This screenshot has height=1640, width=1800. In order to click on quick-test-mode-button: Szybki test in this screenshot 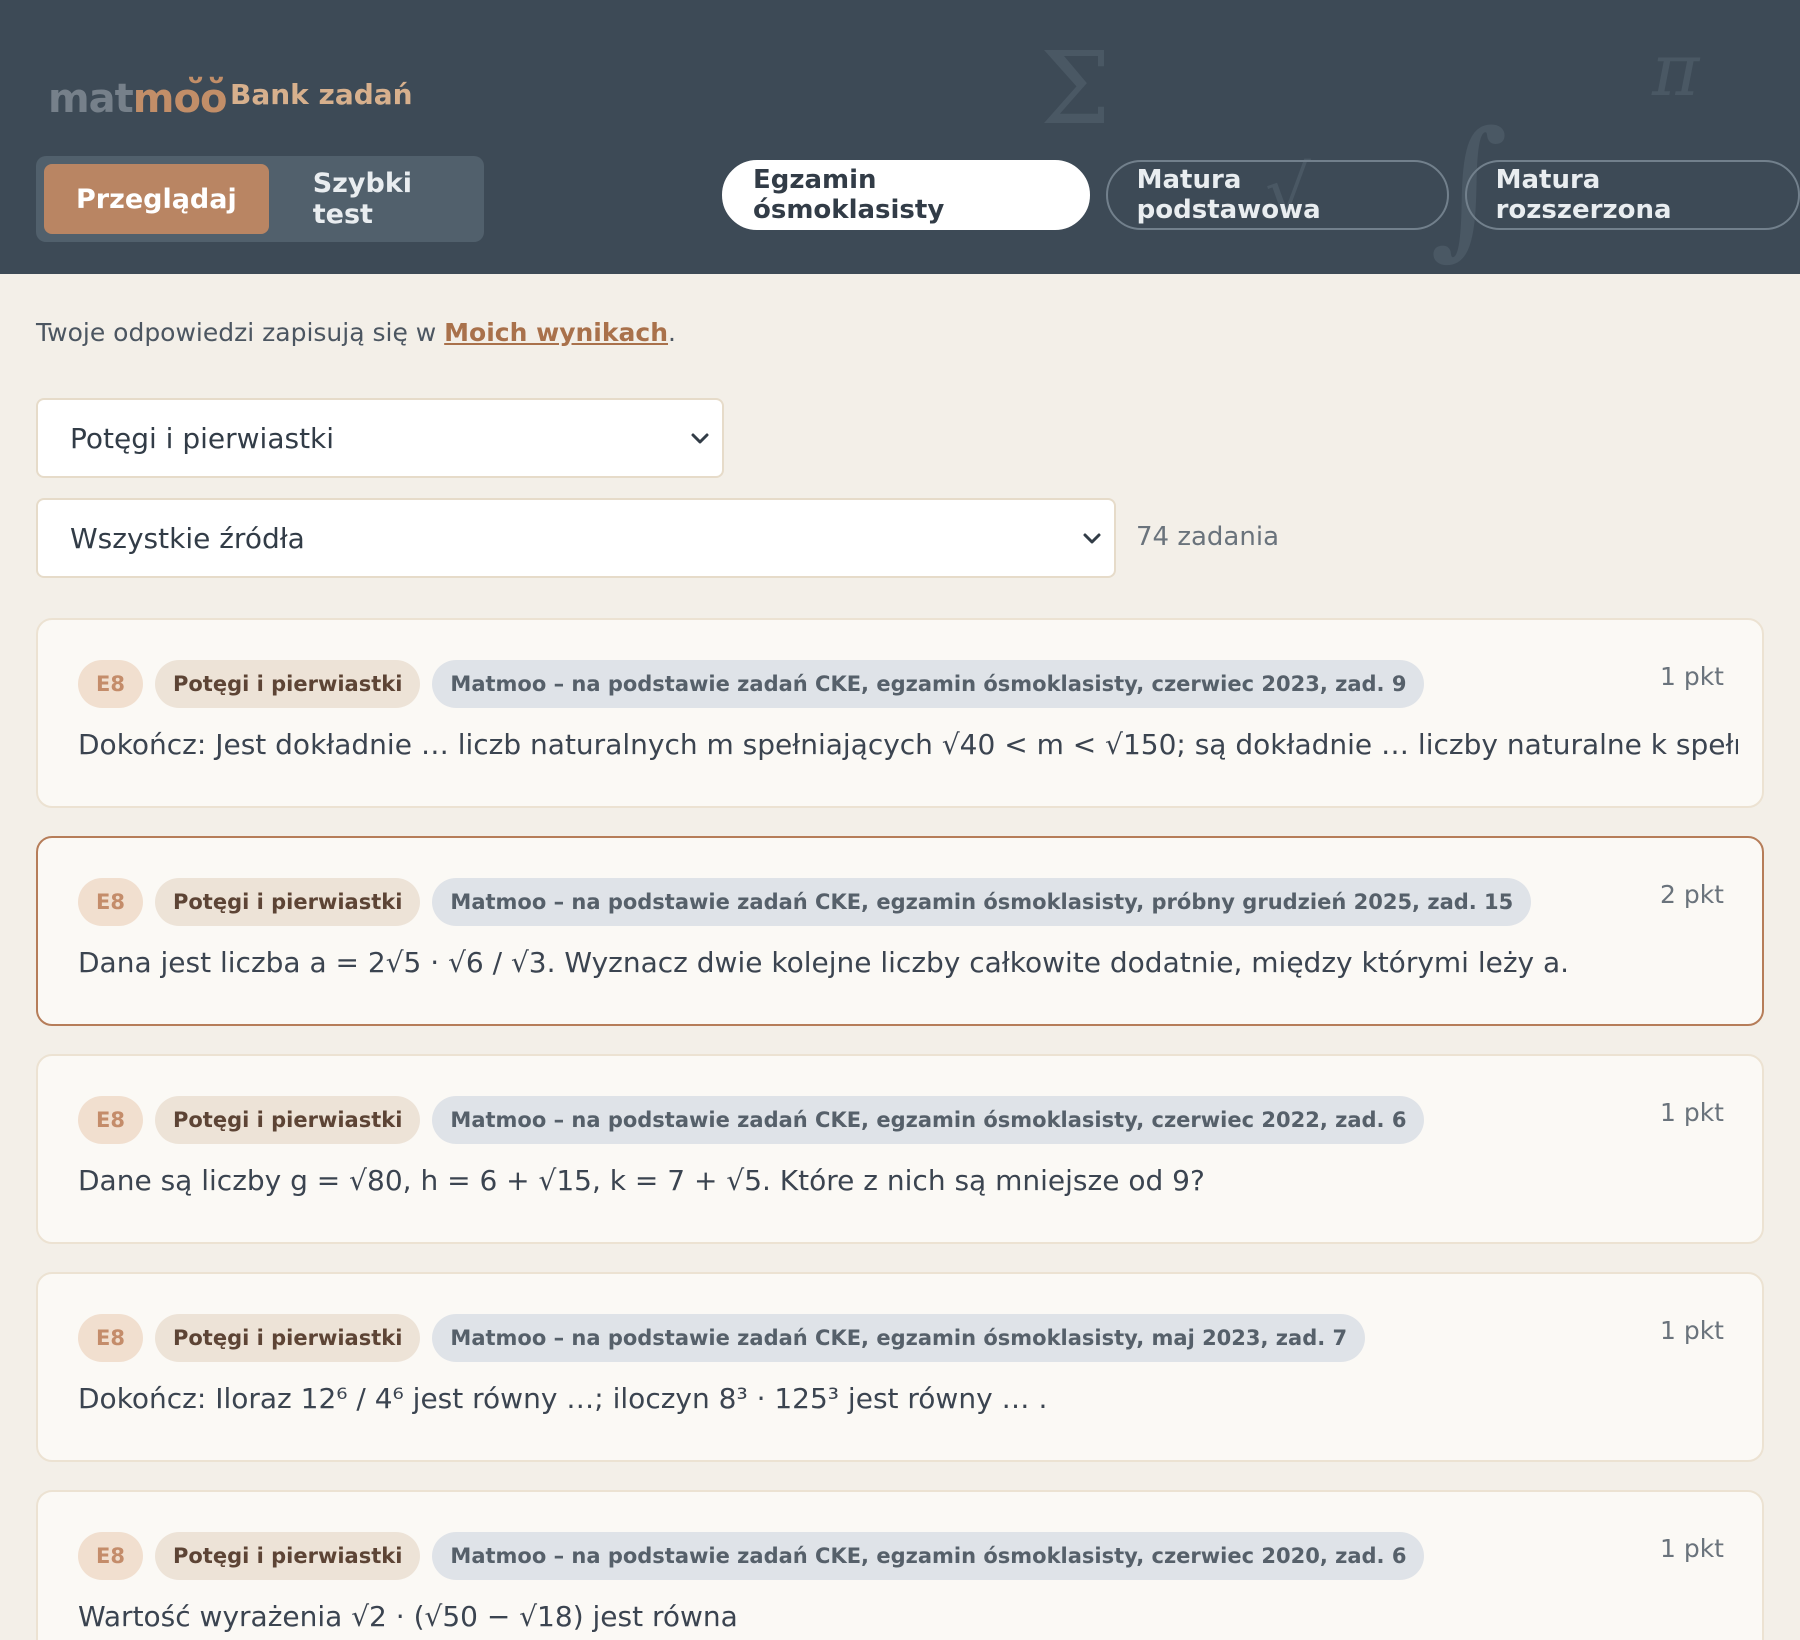, I will do `click(382, 199)`.